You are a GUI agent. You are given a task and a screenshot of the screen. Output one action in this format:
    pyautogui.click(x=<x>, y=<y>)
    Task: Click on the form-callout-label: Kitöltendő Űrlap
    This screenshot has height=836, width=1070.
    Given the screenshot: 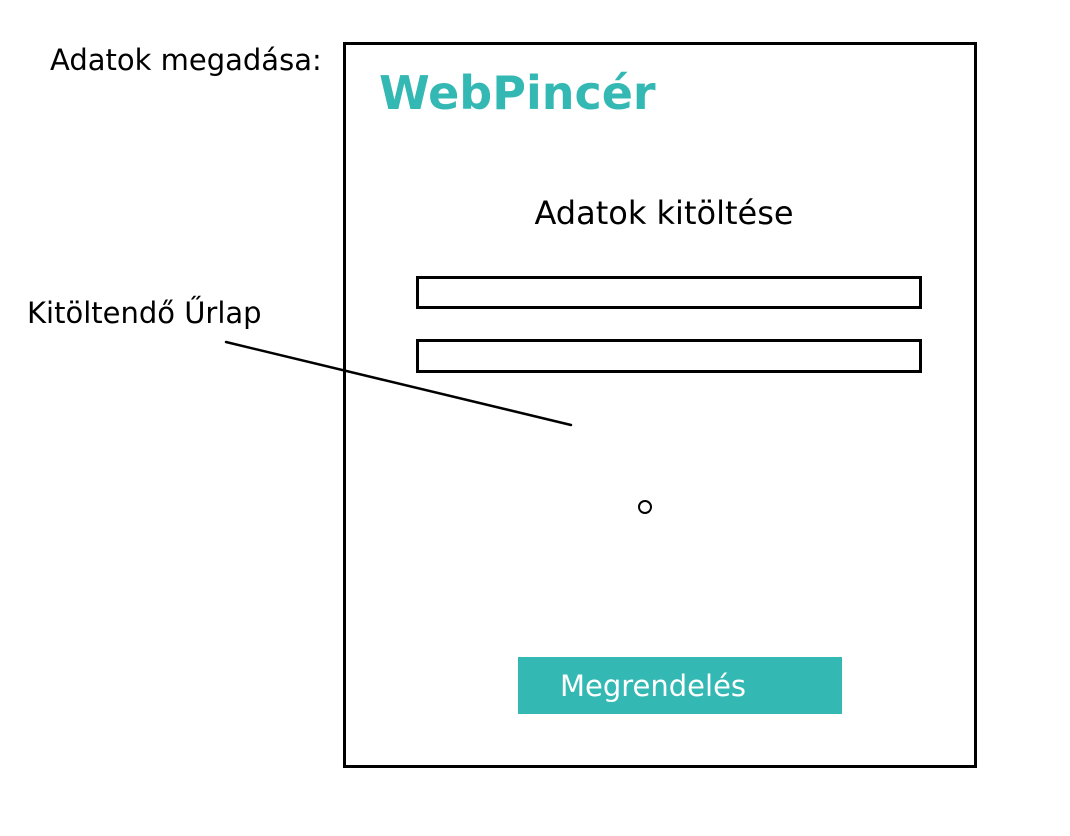 What is the action you would take?
    pyautogui.click(x=144, y=313)
    